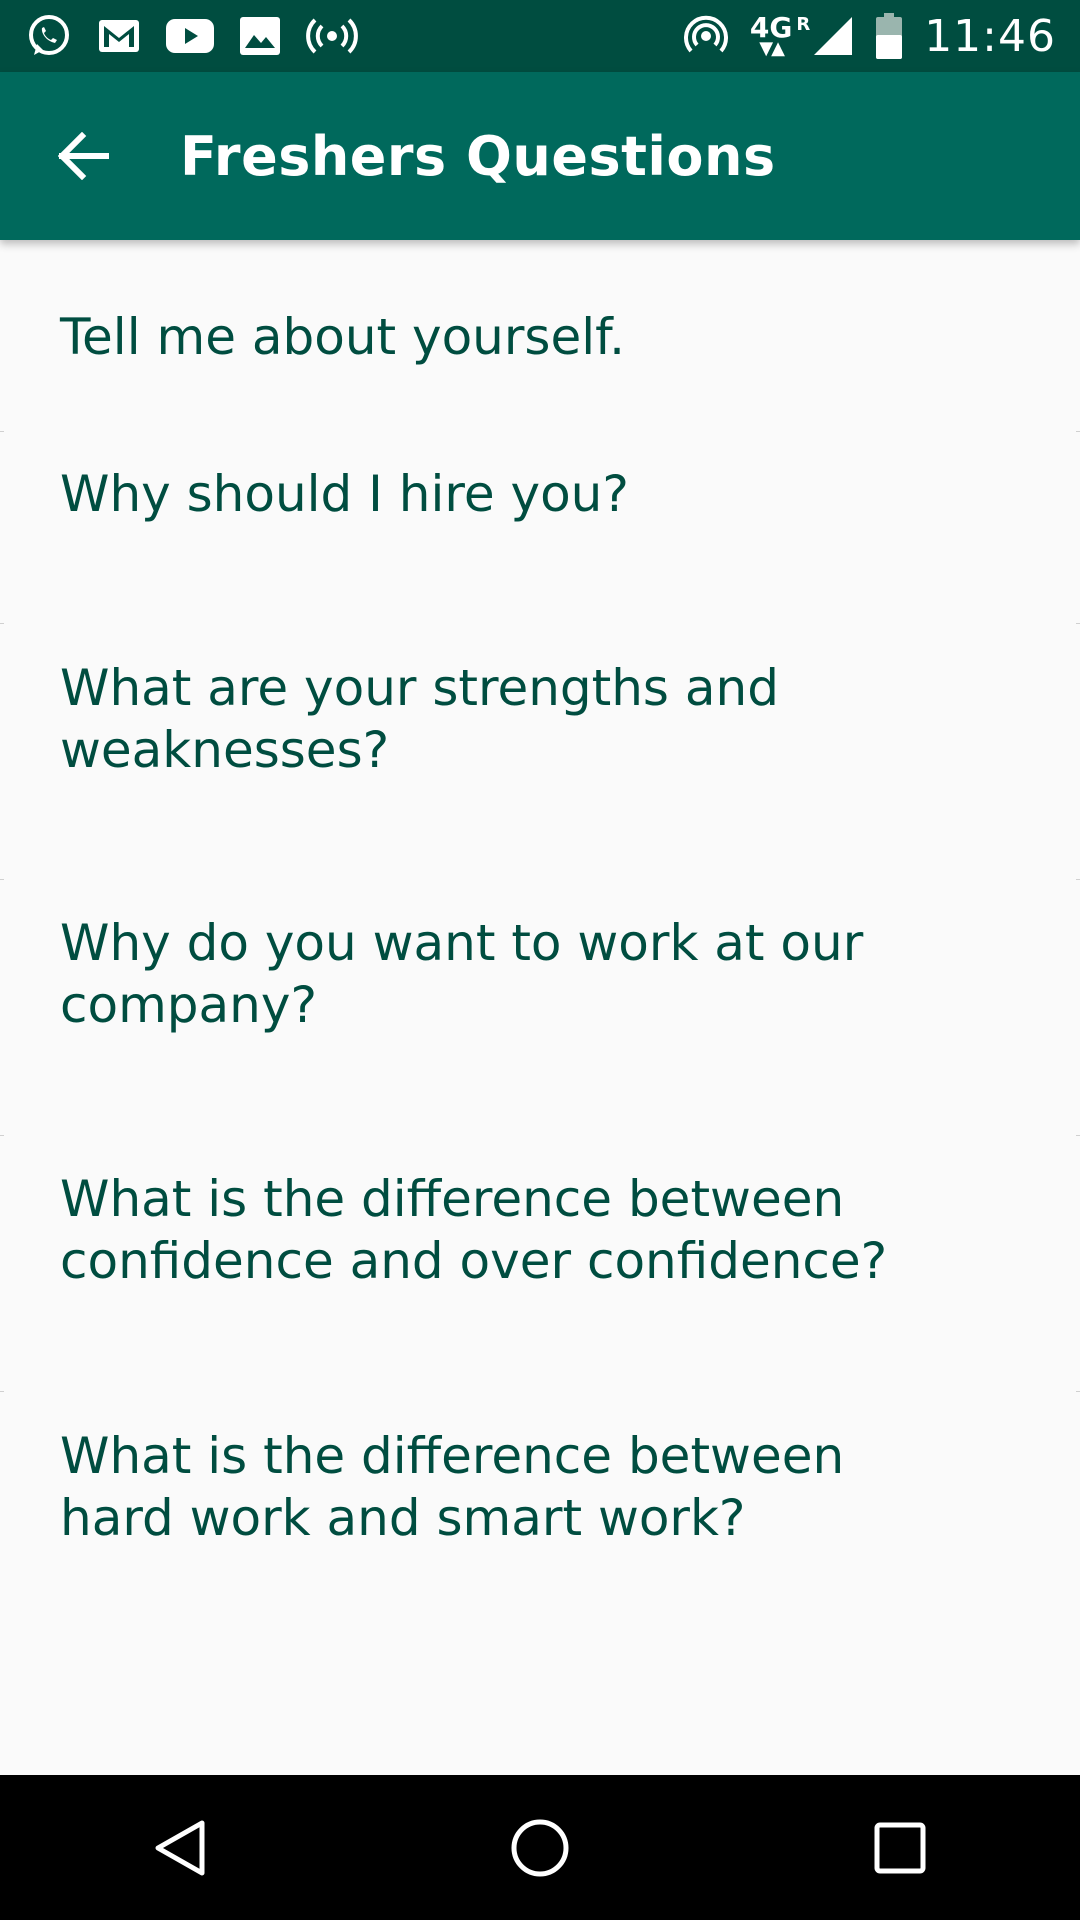  Describe the element at coordinates (462, 974) in the screenshot. I see `question-text: Why do you want to work at our company?` at that location.